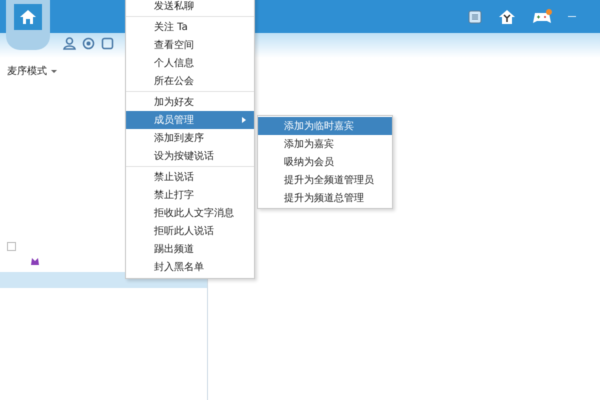  Describe the element at coordinates (88, 43) in the screenshot. I see `location-icon` at that location.